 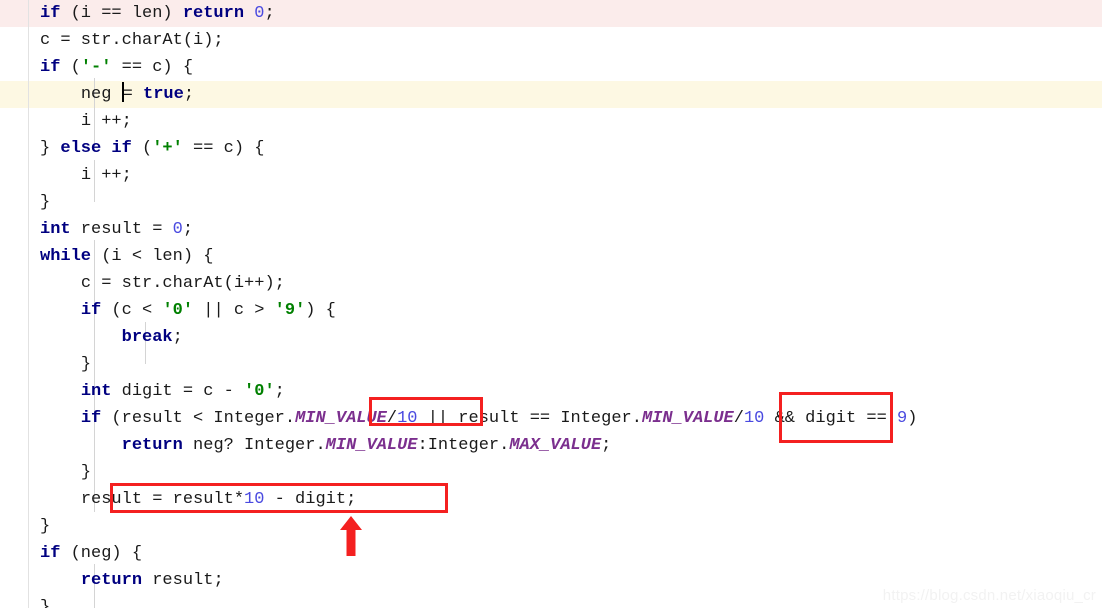 What do you see at coordinates (249, 13) in the screenshot?
I see `token-pln` at bounding box center [249, 13].